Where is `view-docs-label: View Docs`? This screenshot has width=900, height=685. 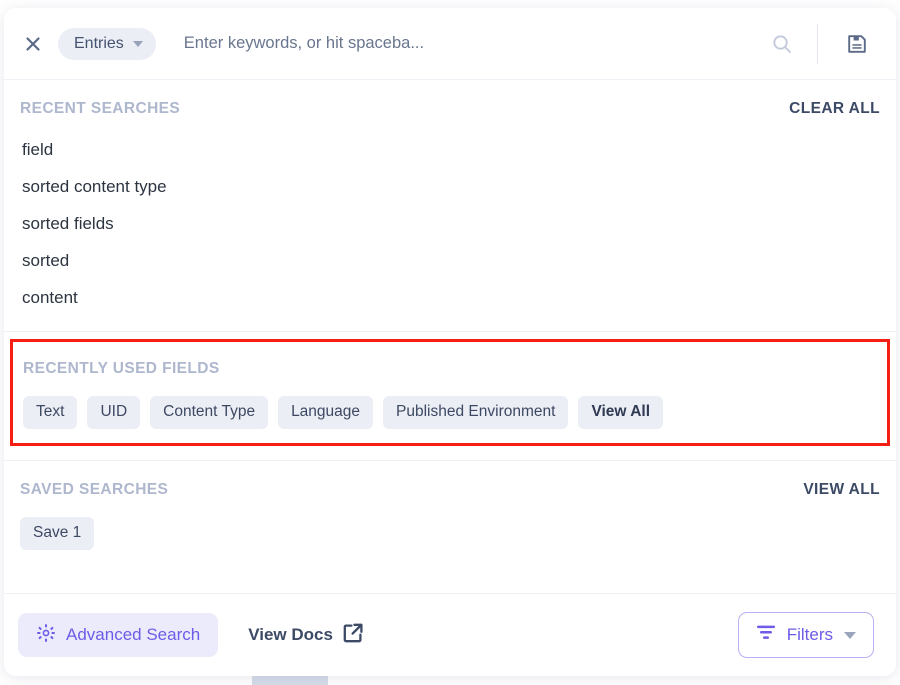 view-docs-label: View Docs is located at coordinates (290, 634).